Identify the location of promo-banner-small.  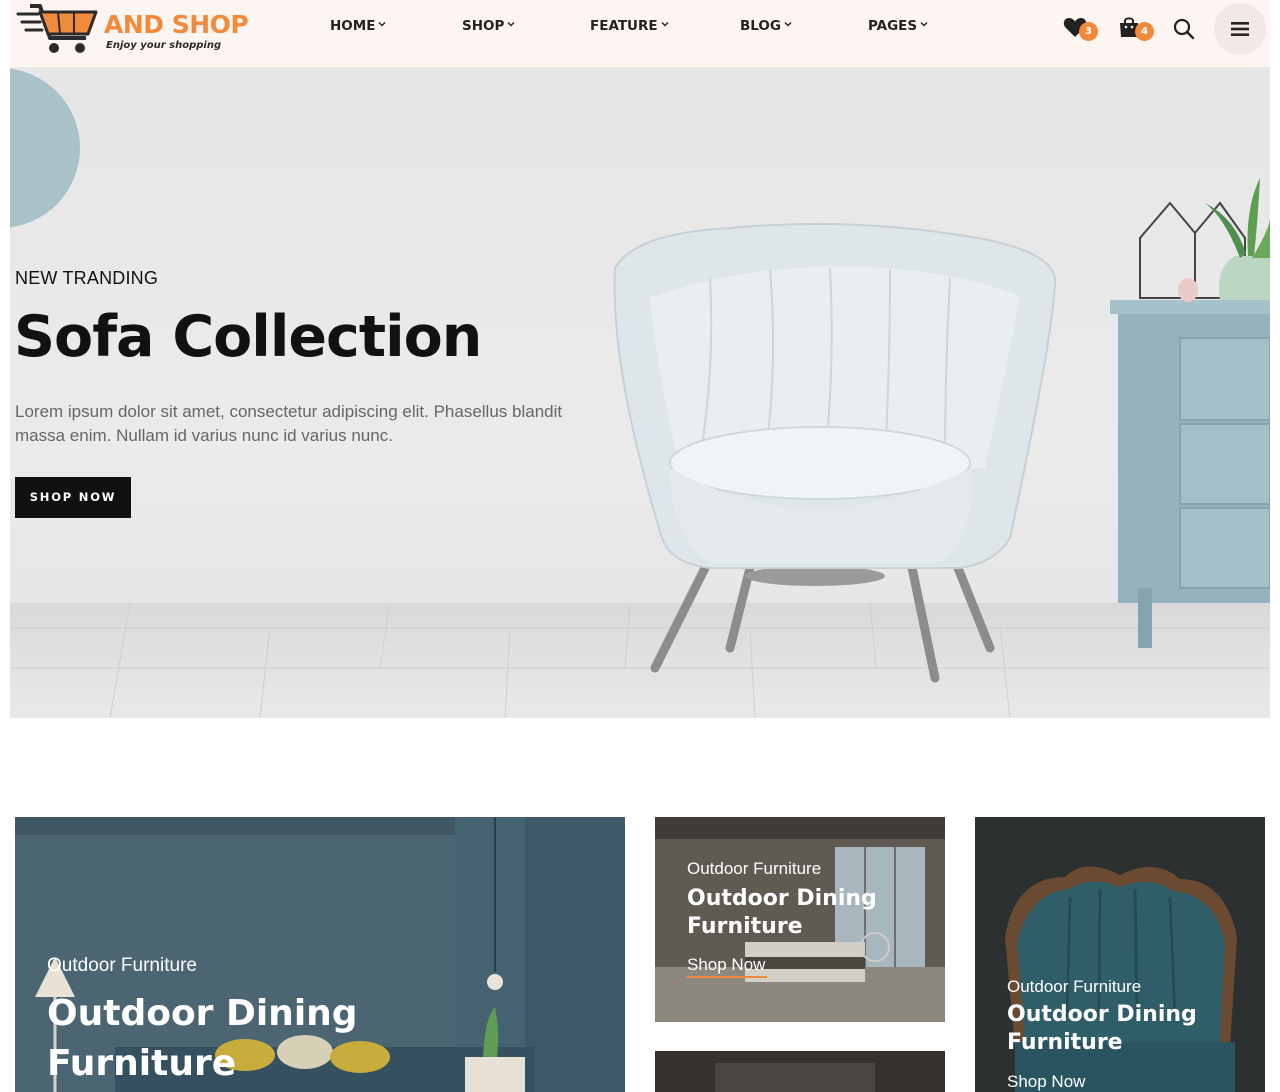
(800, 1071).